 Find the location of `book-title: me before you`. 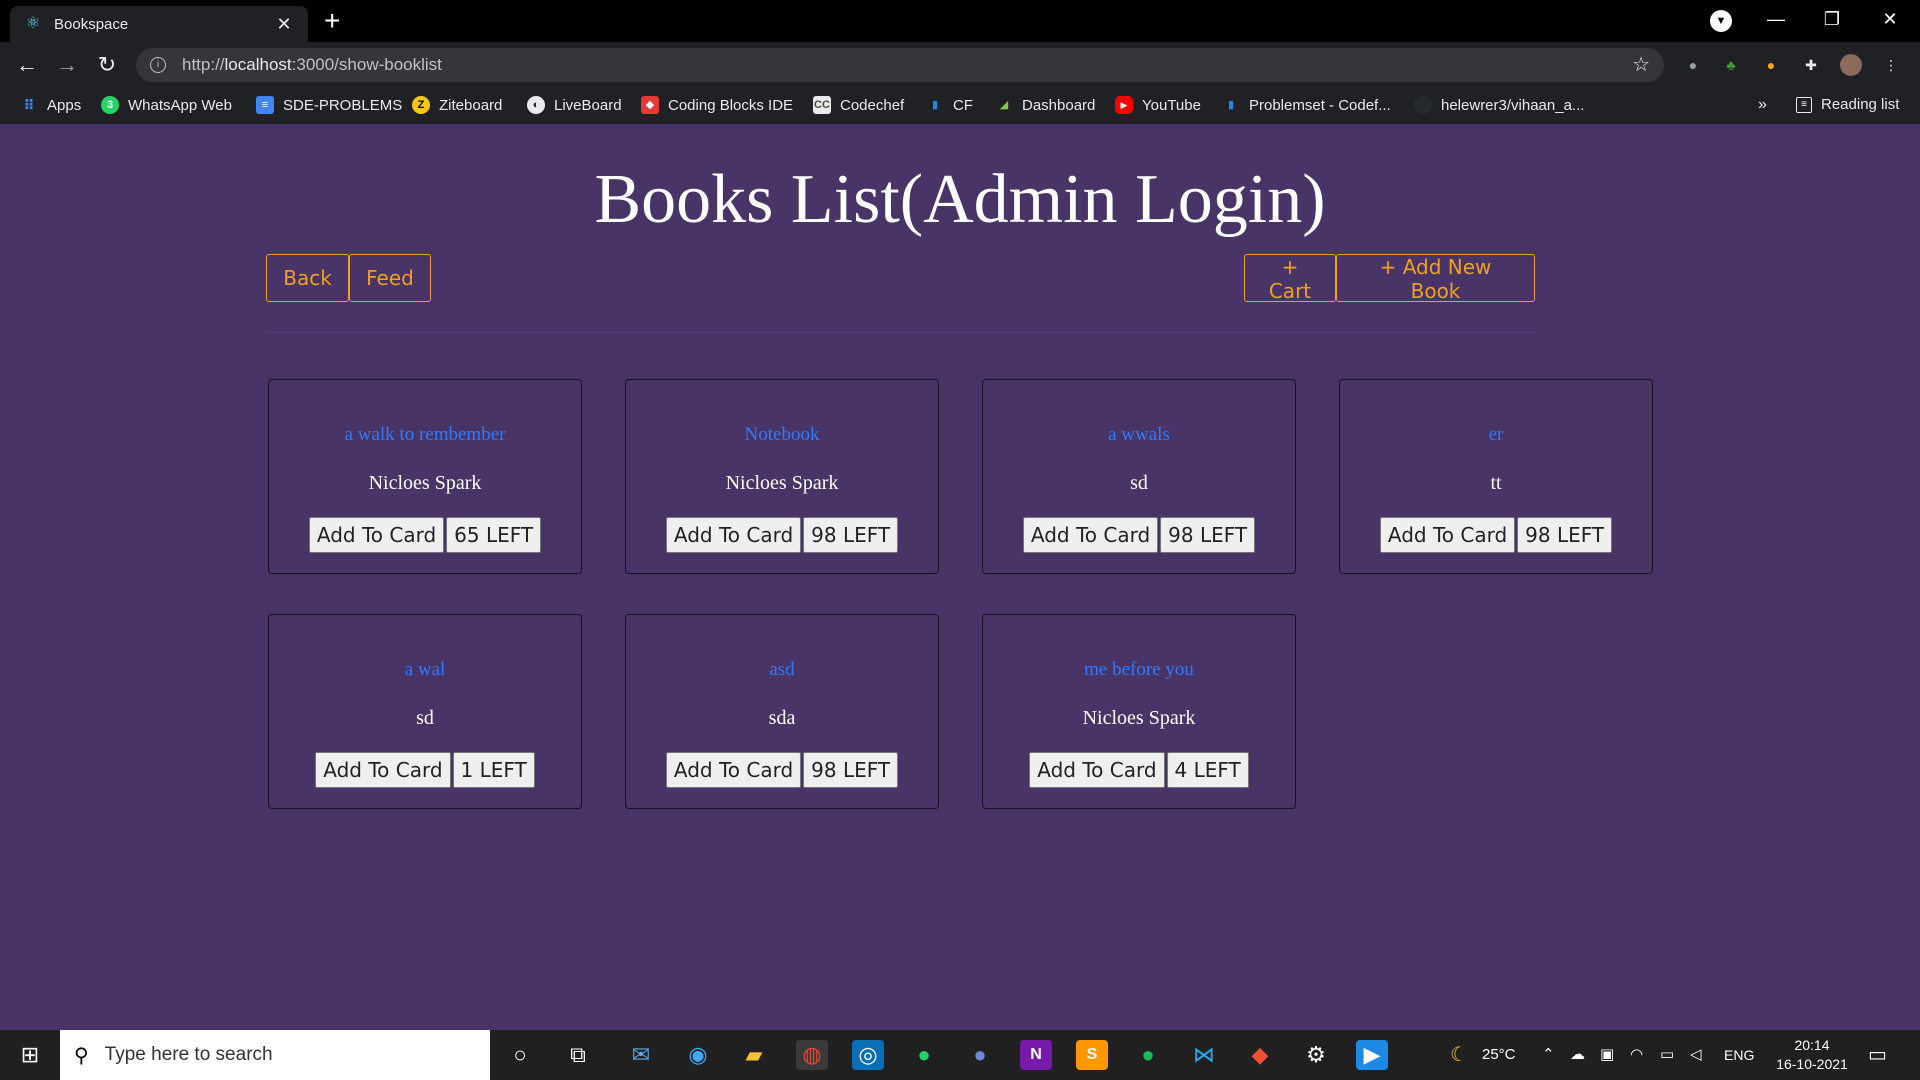

book-title: me before you is located at coordinates (1139, 669).